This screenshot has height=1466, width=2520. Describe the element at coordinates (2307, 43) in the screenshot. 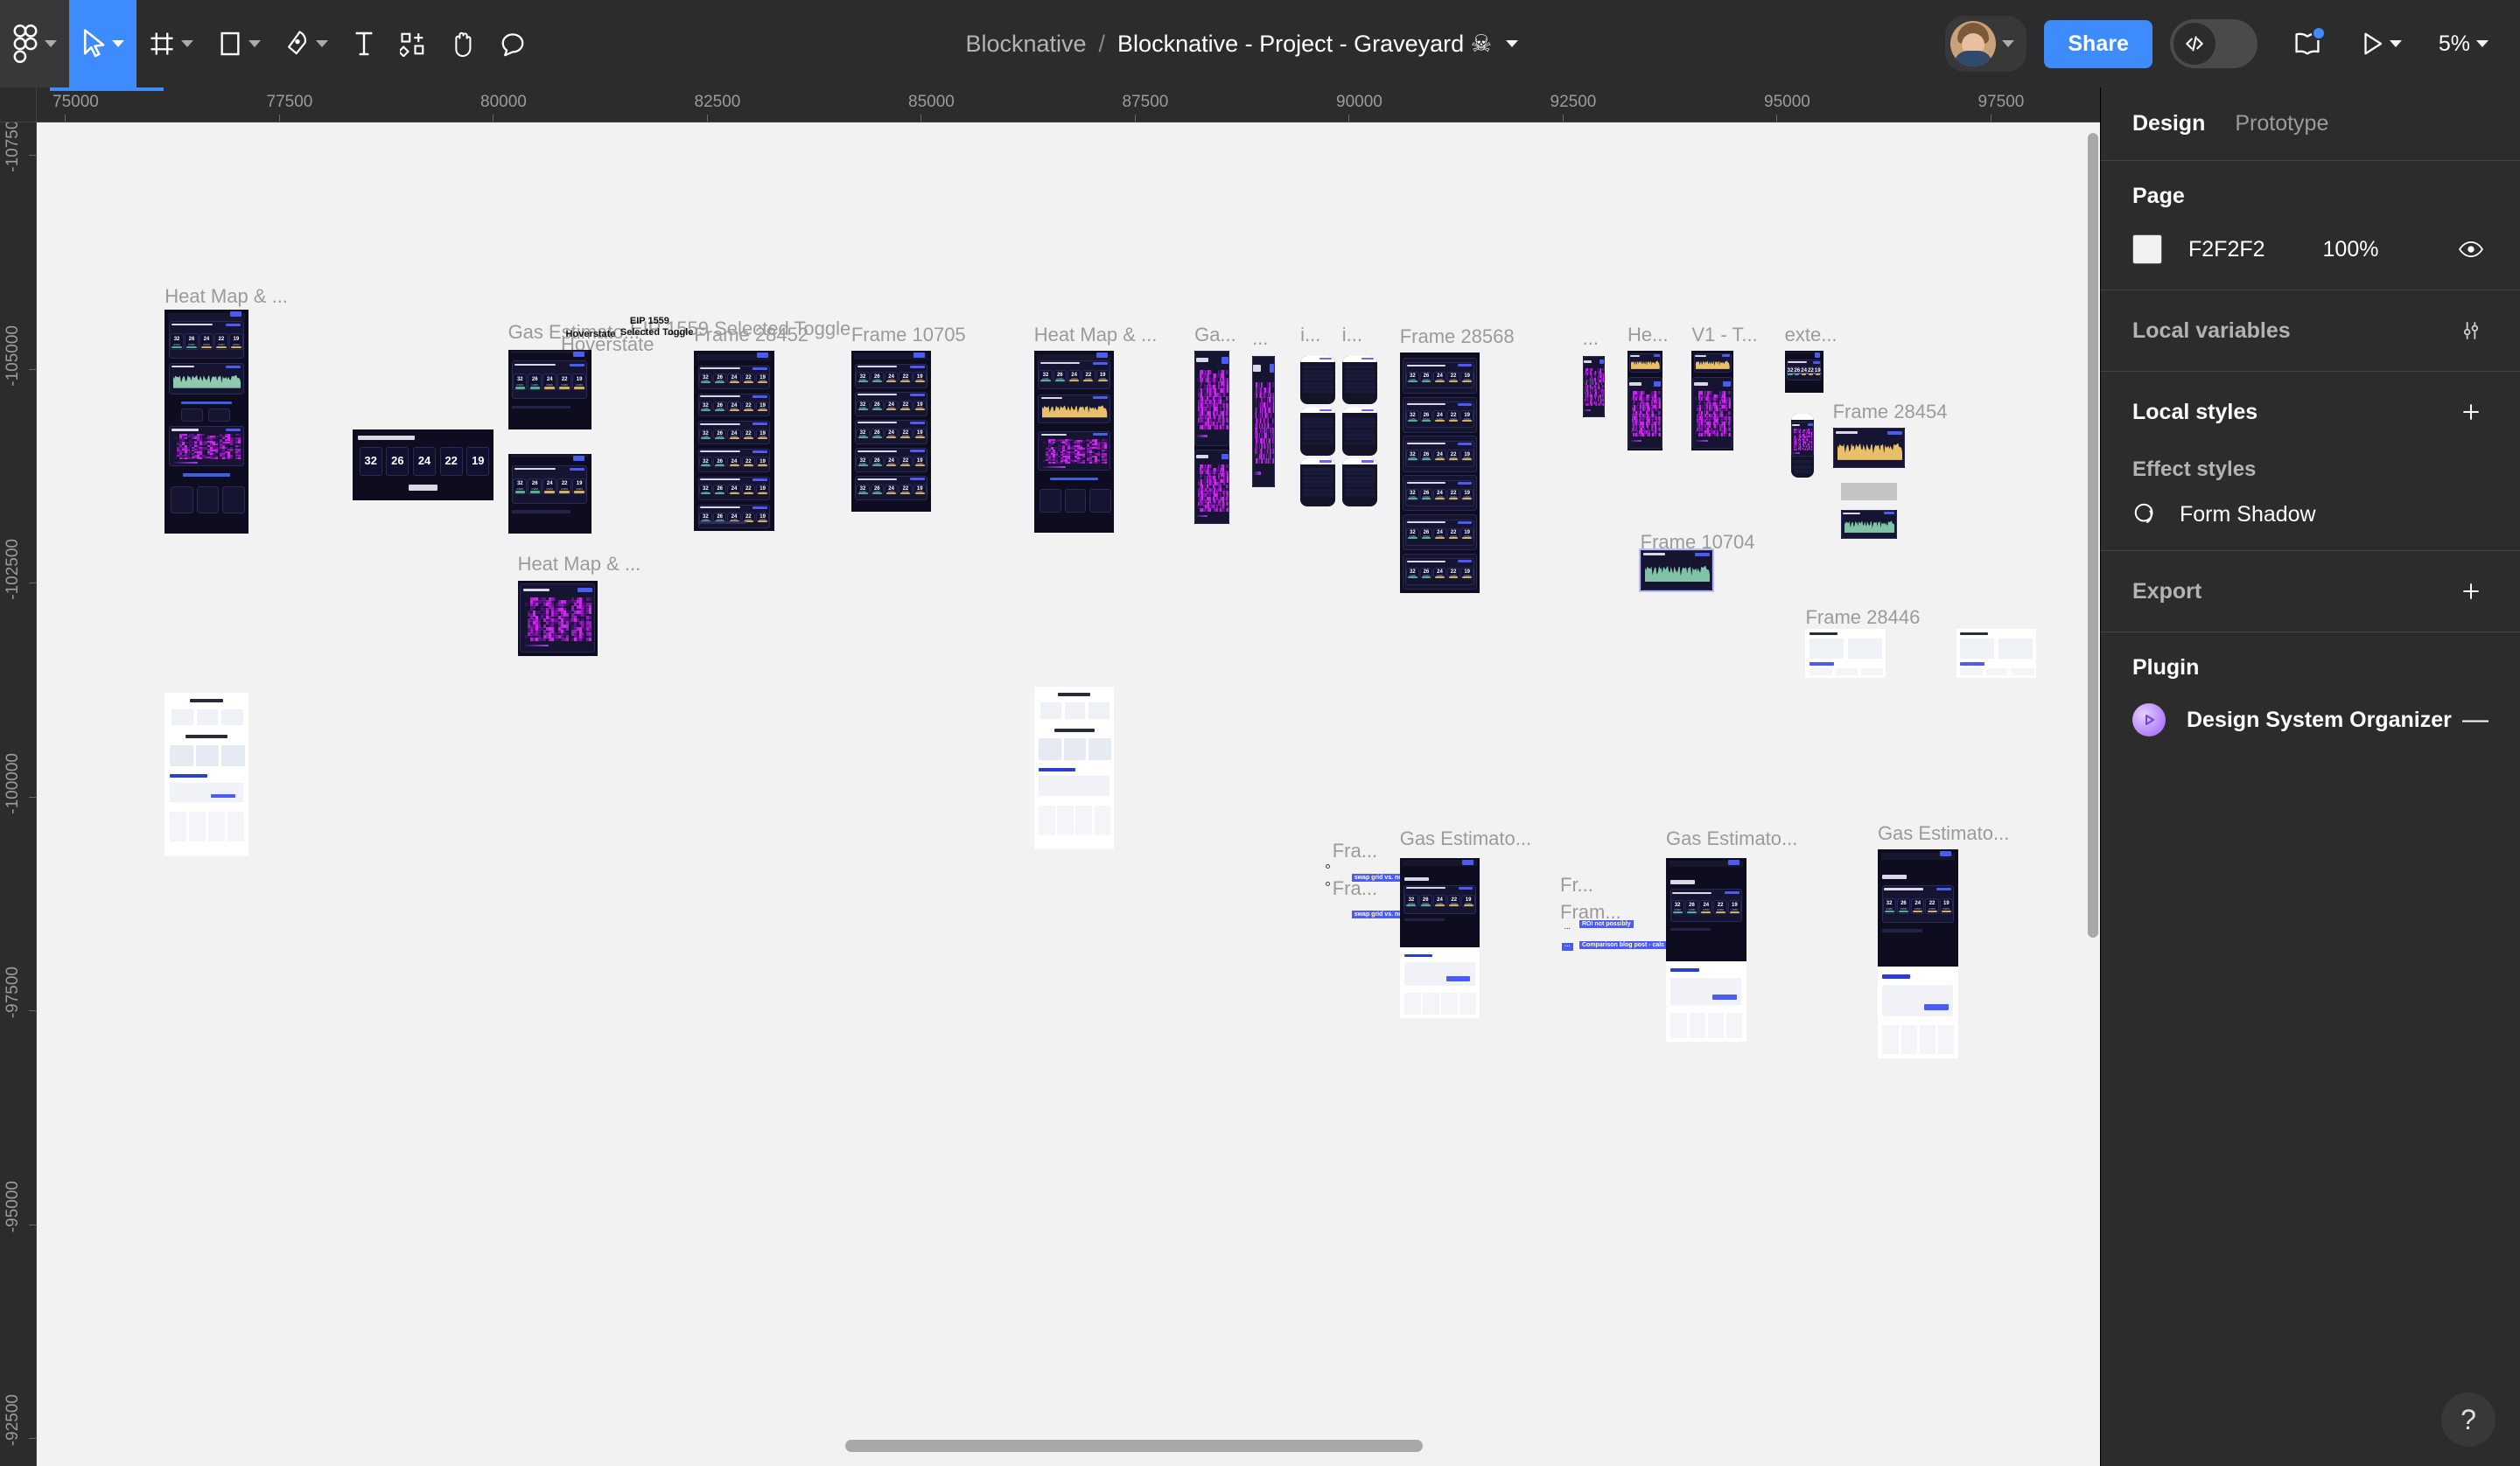

I see `notifications-button` at that location.